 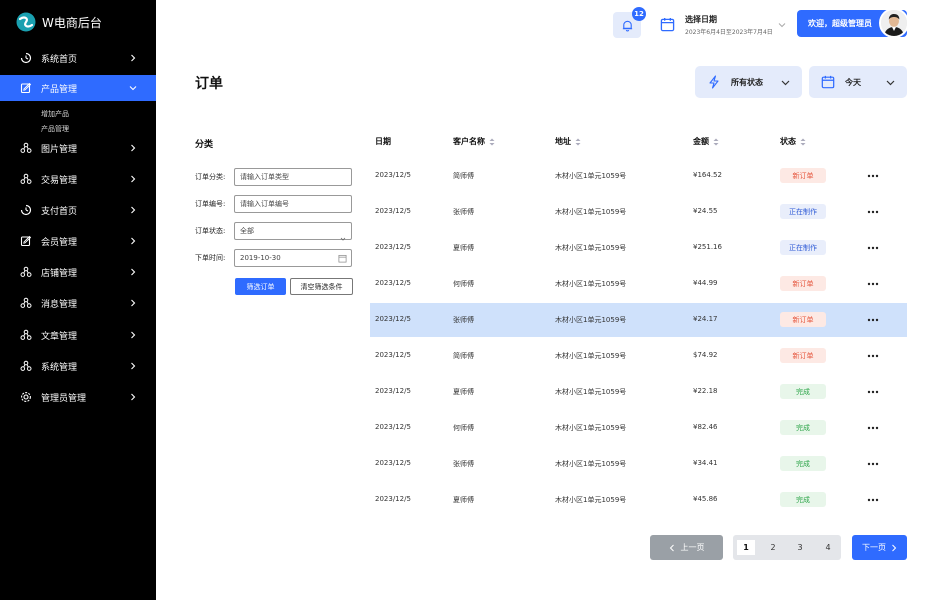 I want to click on table-row: 2023/12/5 张师傅 木材小区1单元1059号 ¥24.55 正在制作, so click(x=638, y=212).